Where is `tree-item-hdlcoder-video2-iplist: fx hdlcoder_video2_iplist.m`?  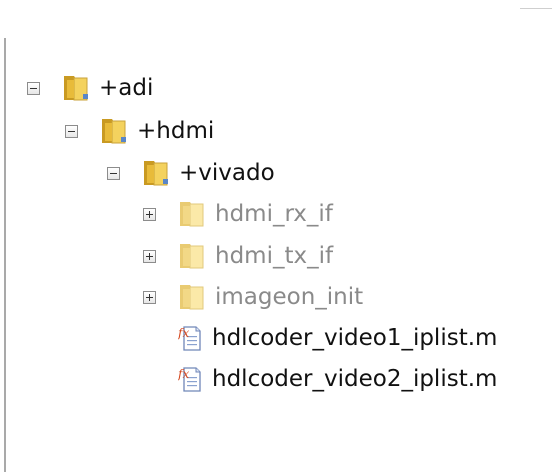
tree-item-hdlcoder-video2-iplist: fx hdlcoder_video2_iplist.m is located at coordinates (337, 379).